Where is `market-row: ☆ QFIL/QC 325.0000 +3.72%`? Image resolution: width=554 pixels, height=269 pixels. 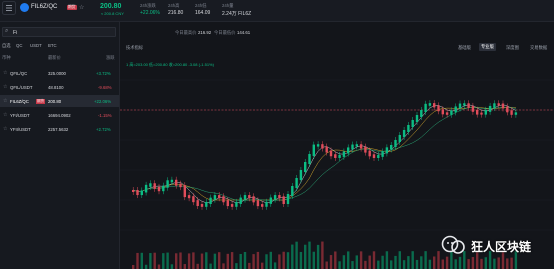
market-row: ☆ QFIL/QC 325.0000 +3.72% is located at coordinates (59, 73).